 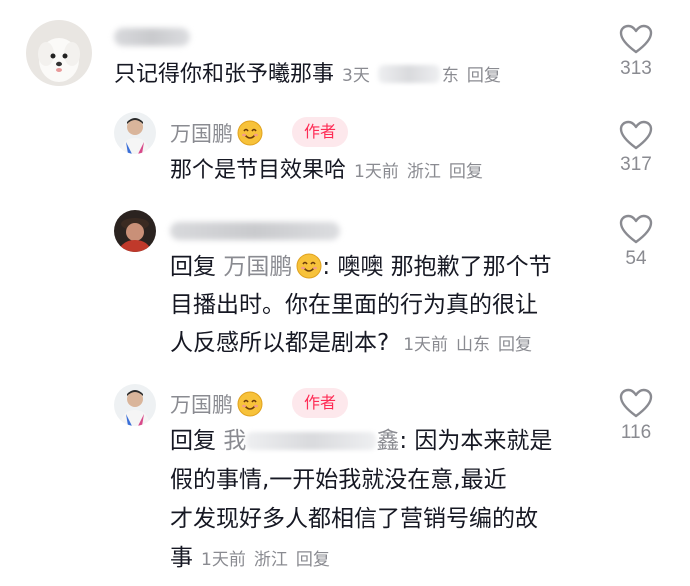 What do you see at coordinates (356, 76) in the screenshot?
I see `comment-time: 3天` at bounding box center [356, 76].